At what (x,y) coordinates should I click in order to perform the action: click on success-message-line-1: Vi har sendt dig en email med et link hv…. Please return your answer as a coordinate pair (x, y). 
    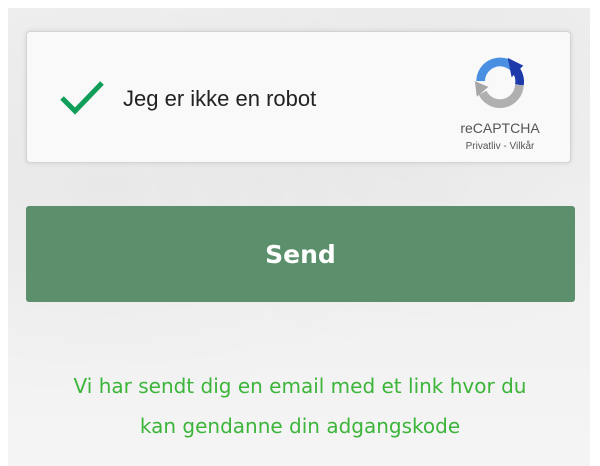
    Looking at the image, I should click on (300, 386).